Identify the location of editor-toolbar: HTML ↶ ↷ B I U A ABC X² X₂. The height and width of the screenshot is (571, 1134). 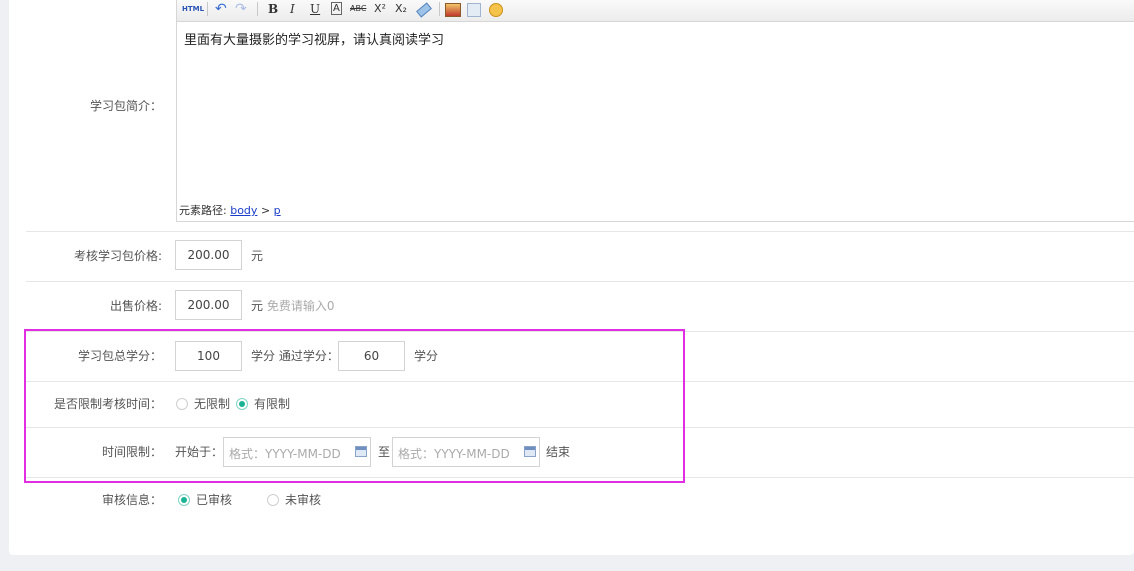
(655, 11).